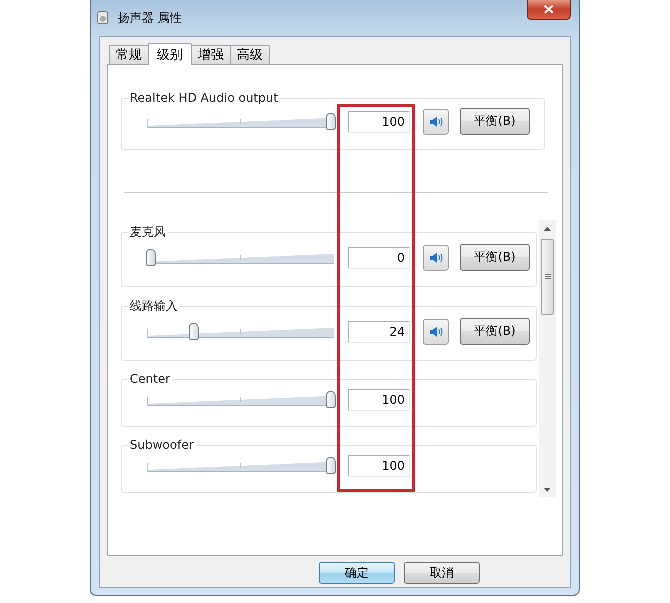  What do you see at coordinates (547, 358) in the screenshot?
I see `scrollbar` at bounding box center [547, 358].